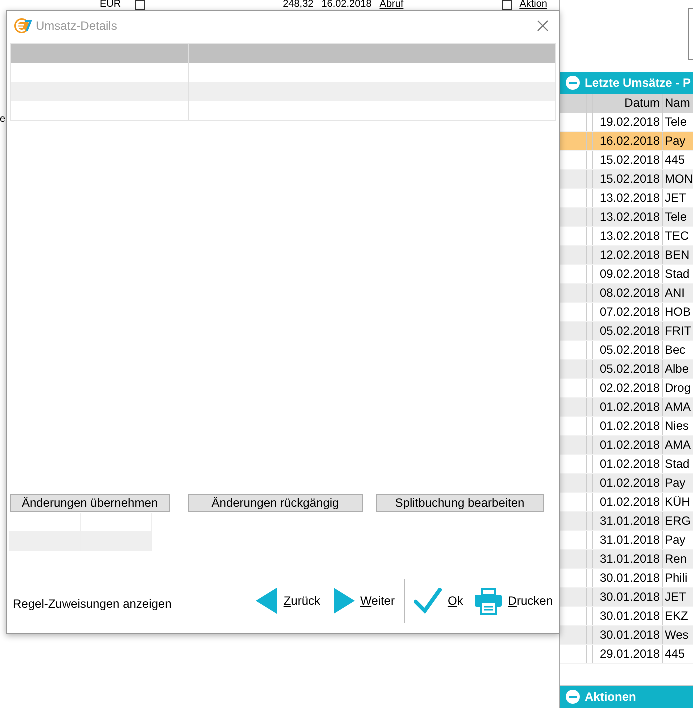 The width and height of the screenshot is (693, 708). I want to click on table-row: 12.02.2018 BEN, so click(626, 255).